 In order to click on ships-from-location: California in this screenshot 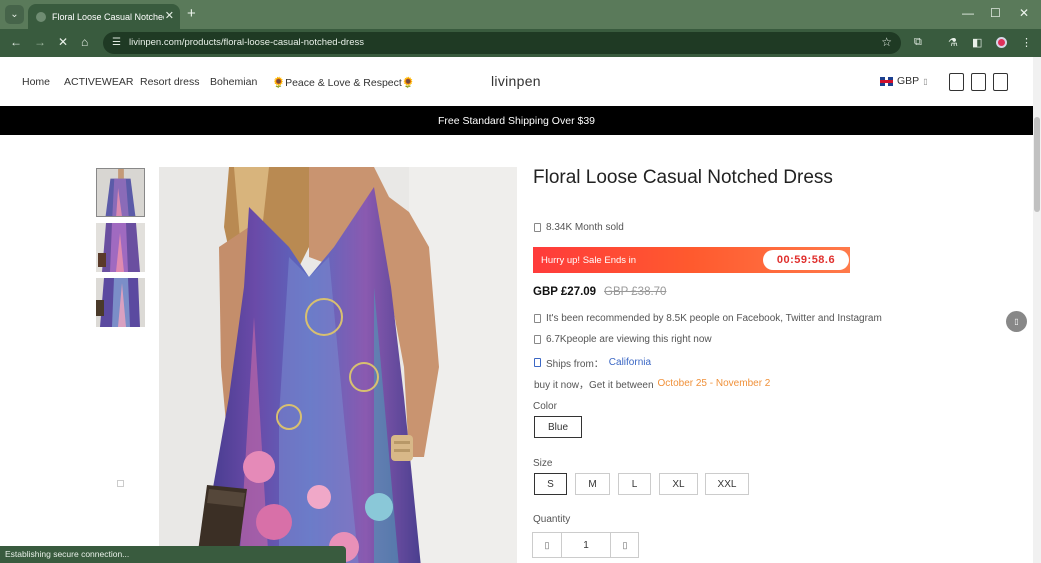, I will do `click(630, 362)`.